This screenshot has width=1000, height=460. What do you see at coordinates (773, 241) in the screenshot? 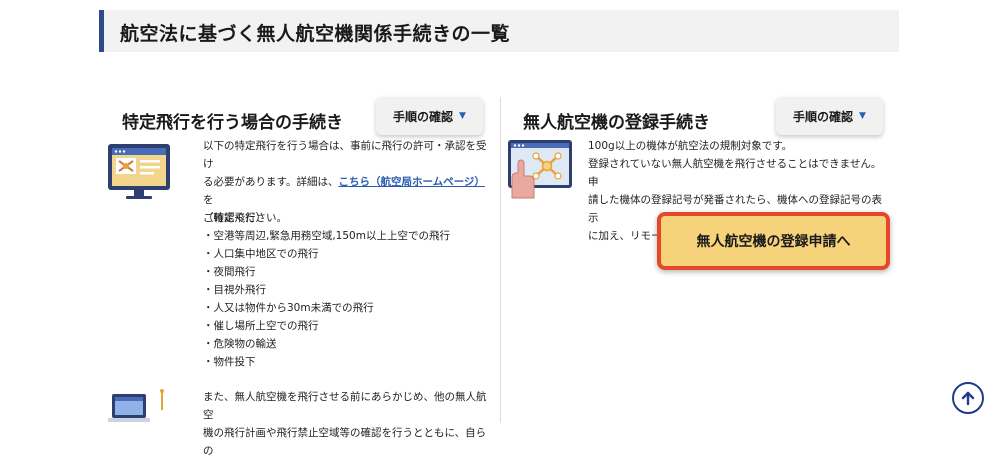
I see `drone-registration-button: 無人航空機の登録申請へ` at bounding box center [773, 241].